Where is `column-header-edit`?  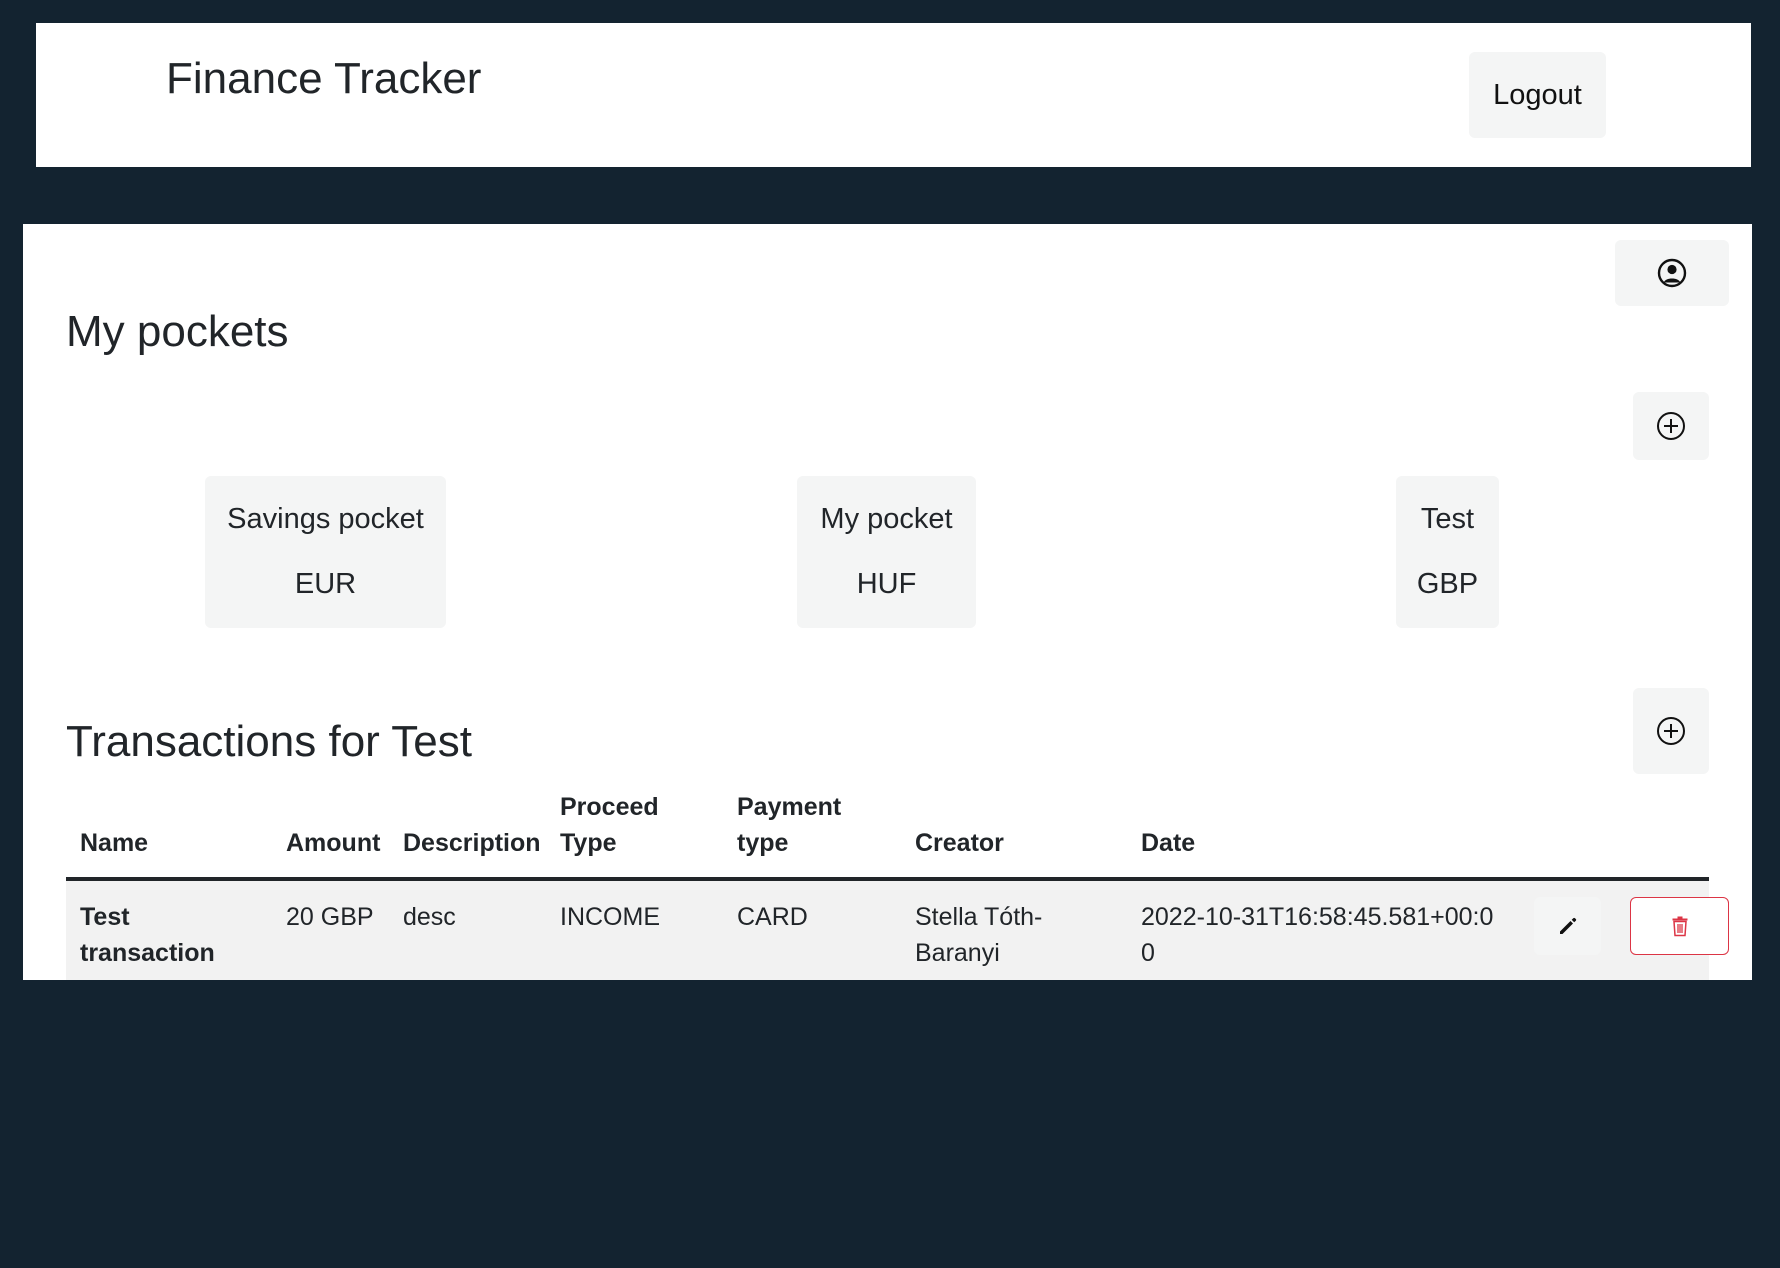 column-header-edit is located at coordinates (1568, 830).